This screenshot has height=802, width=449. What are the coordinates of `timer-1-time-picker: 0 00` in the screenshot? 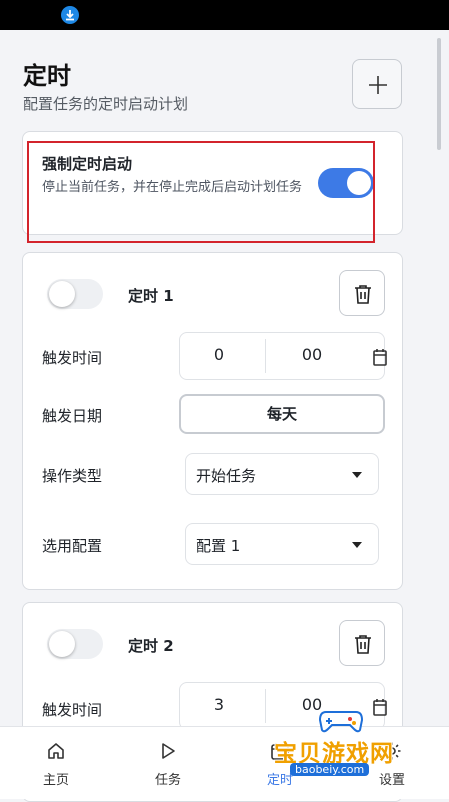 It's located at (283, 356).